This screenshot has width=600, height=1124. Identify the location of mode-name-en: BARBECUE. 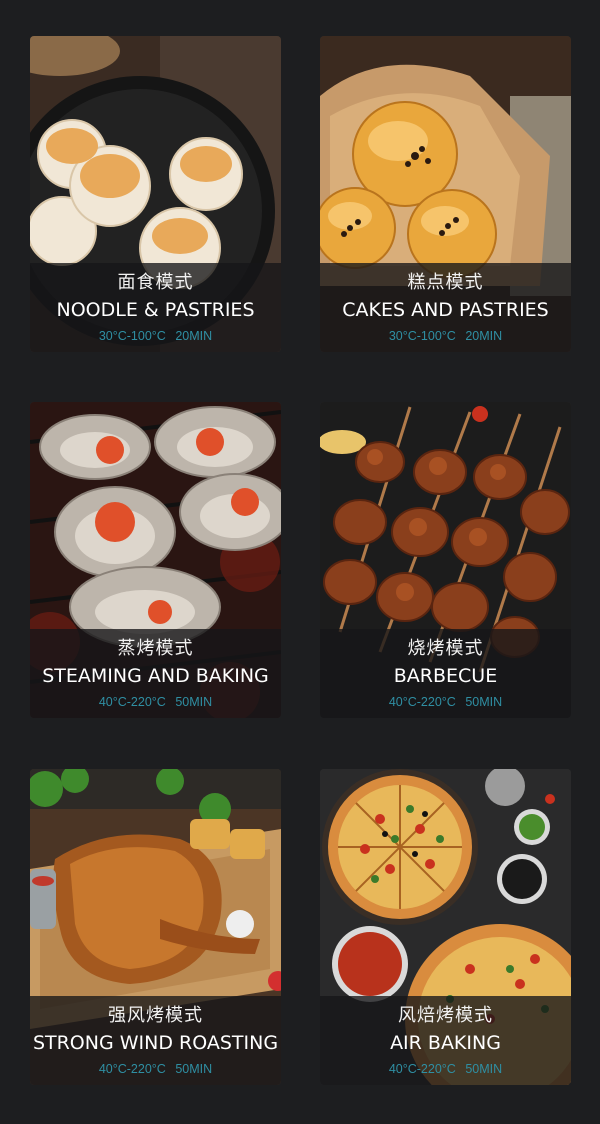
(445, 676).